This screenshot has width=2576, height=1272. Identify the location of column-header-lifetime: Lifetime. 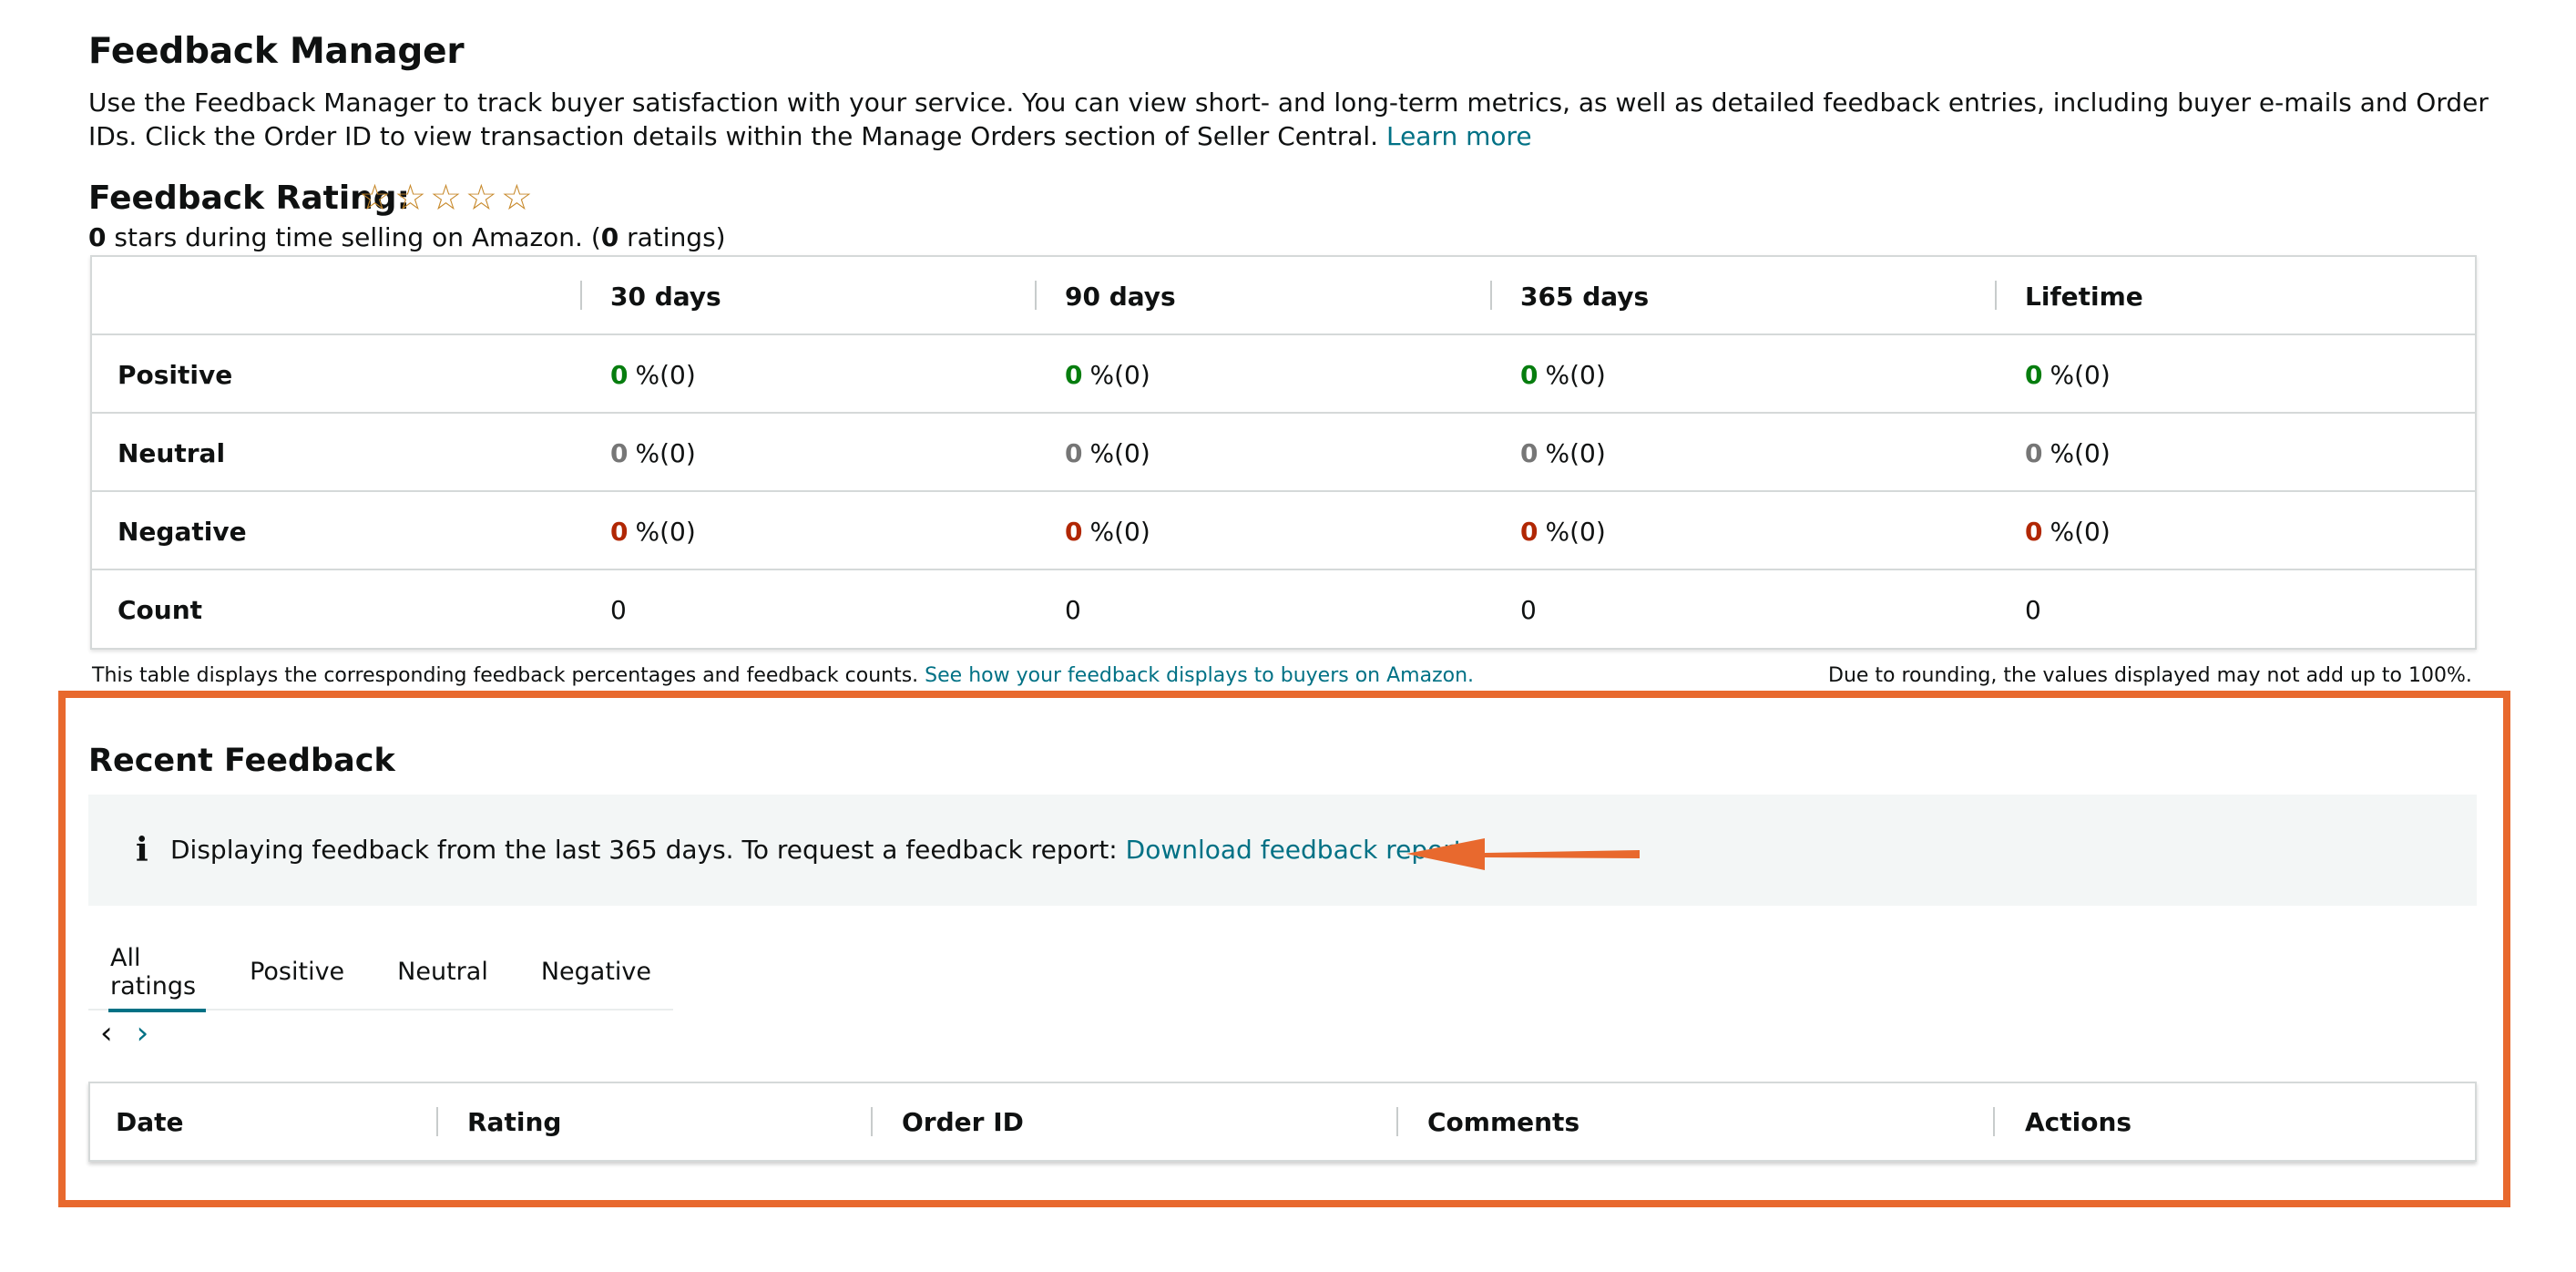
(2084, 296).